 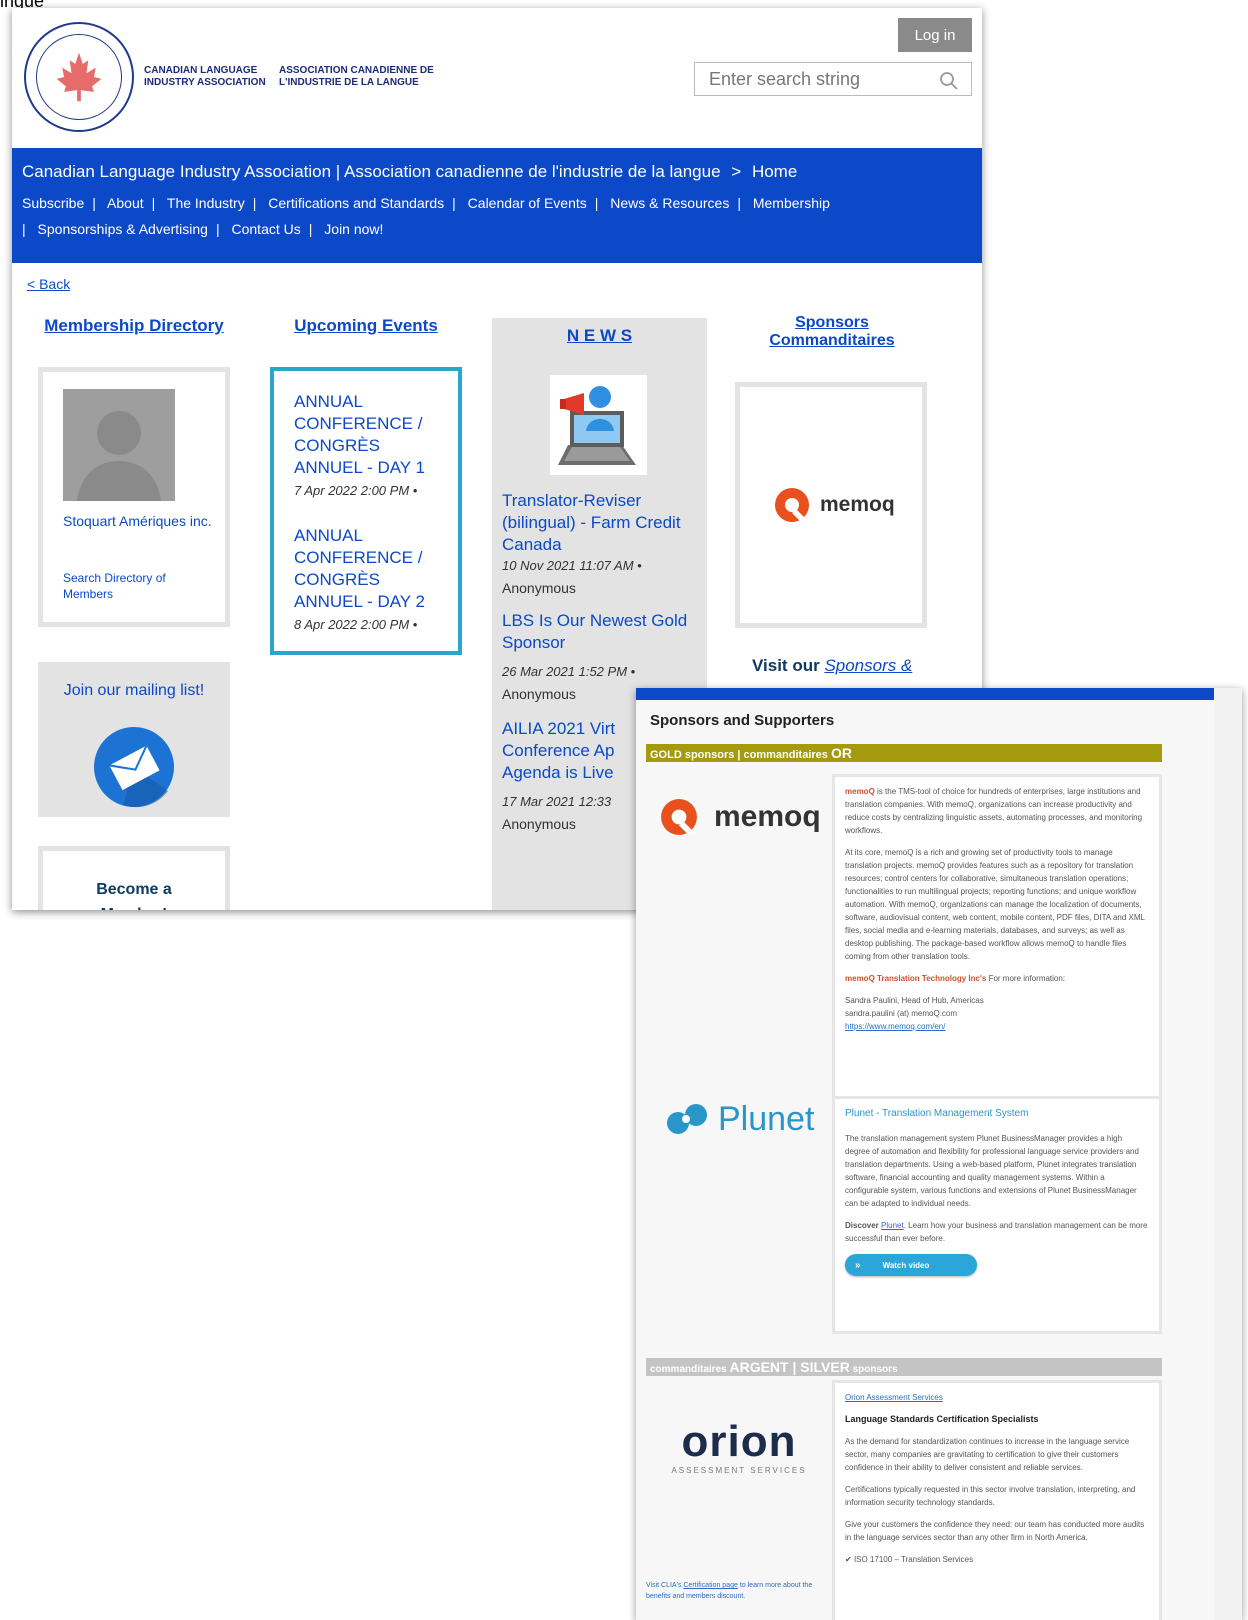 I want to click on nav-sponsorships: Sponsorships & Advertising, so click(x=123, y=229).